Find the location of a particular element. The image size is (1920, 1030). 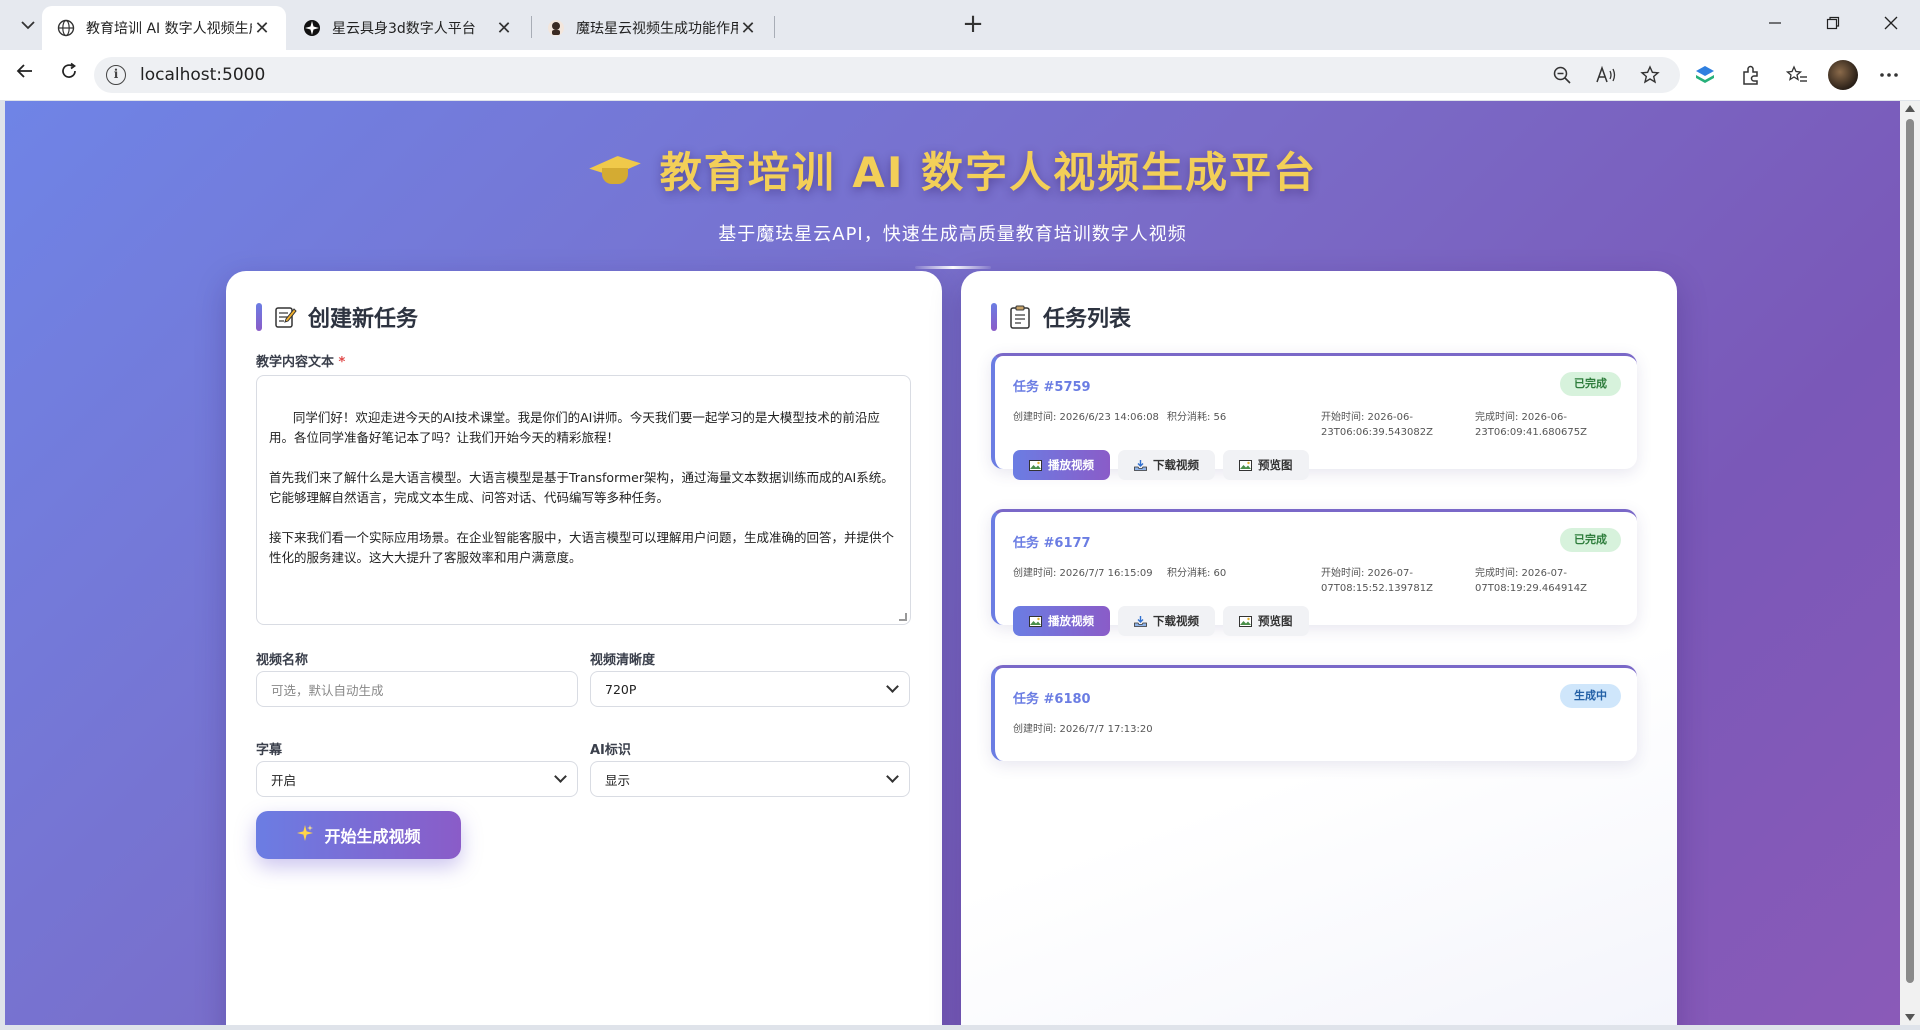

restore-button is located at coordinates (1833, 25).